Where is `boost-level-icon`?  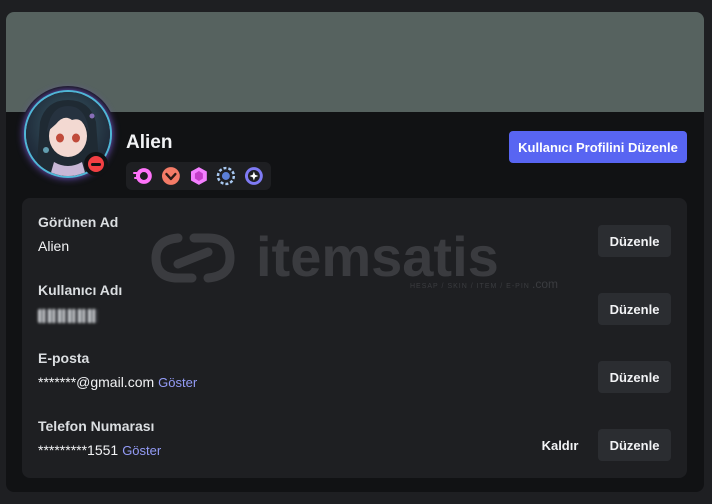 boost-level-icon is located at coordinates (171, 176).